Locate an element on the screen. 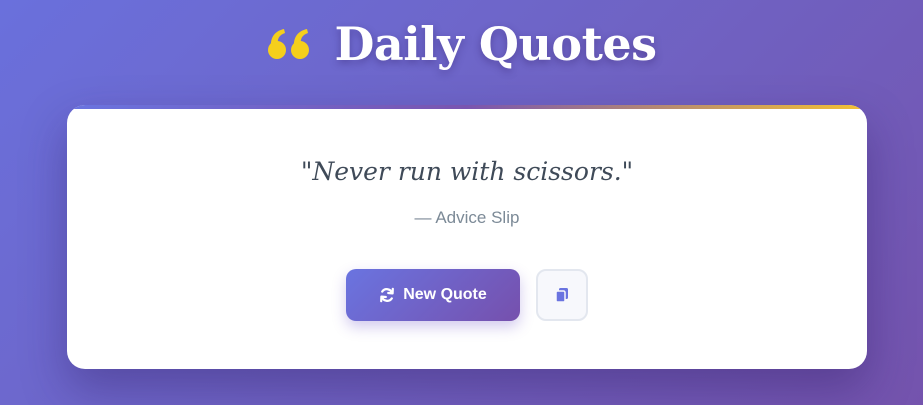  refresh-icon is located at coordinates (387, 295).